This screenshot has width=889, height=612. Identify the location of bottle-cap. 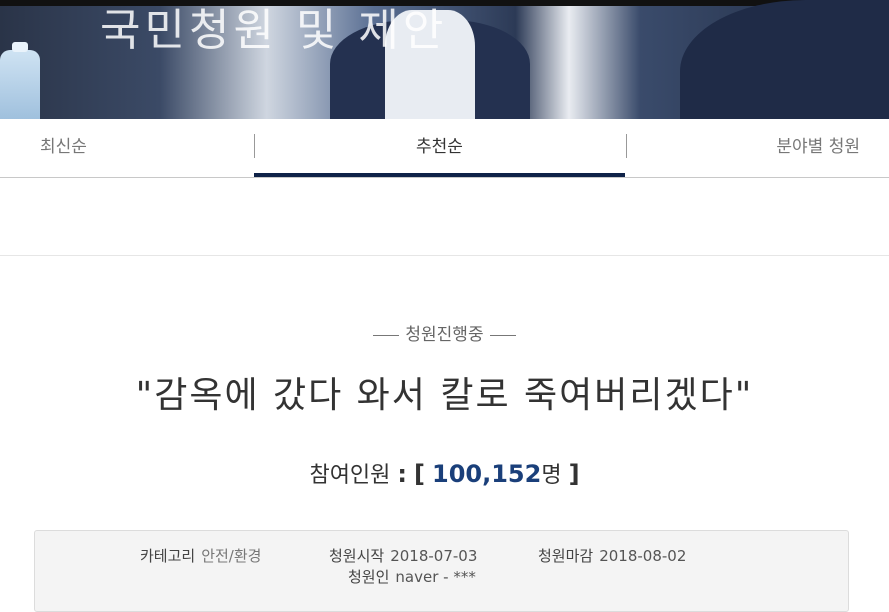
(20, 47).